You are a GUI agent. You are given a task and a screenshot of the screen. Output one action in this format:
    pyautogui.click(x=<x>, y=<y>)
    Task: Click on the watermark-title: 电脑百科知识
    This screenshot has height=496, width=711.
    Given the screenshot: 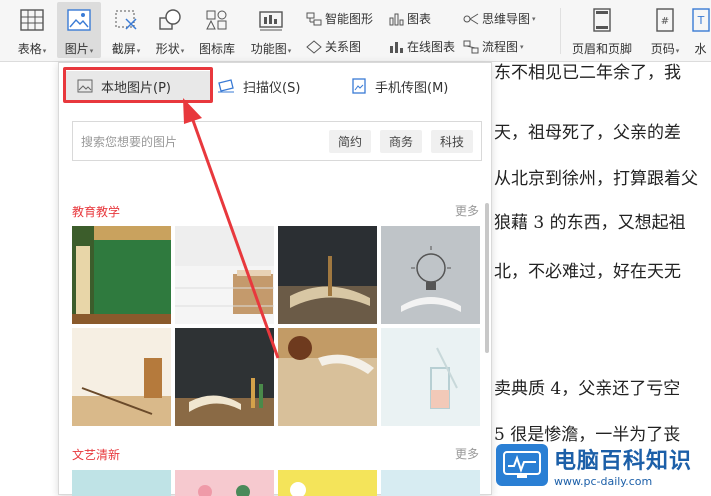 What is the action you would take?
    pyautogui.click(x=623, y=461)
    